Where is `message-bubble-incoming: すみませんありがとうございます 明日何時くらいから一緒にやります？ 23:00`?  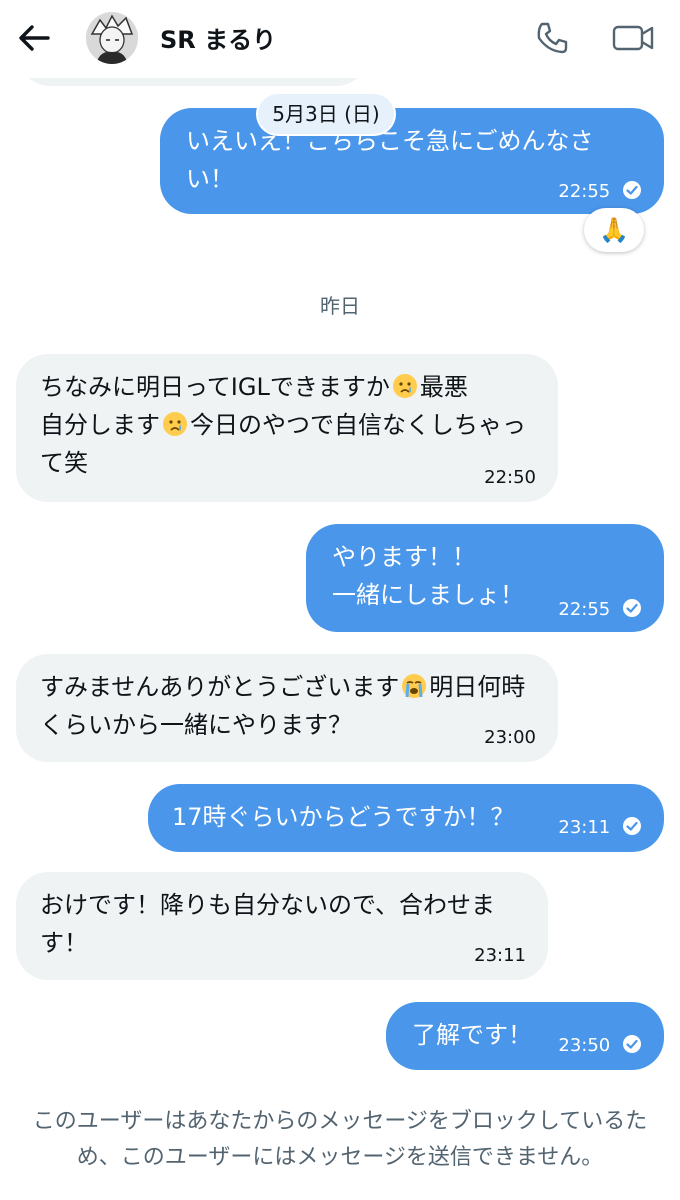
message-bubble-incoming: すみませんありがとうございます 明日何時くらいから一緒にやります？ 23:00 is located at coordinates (287, 708).